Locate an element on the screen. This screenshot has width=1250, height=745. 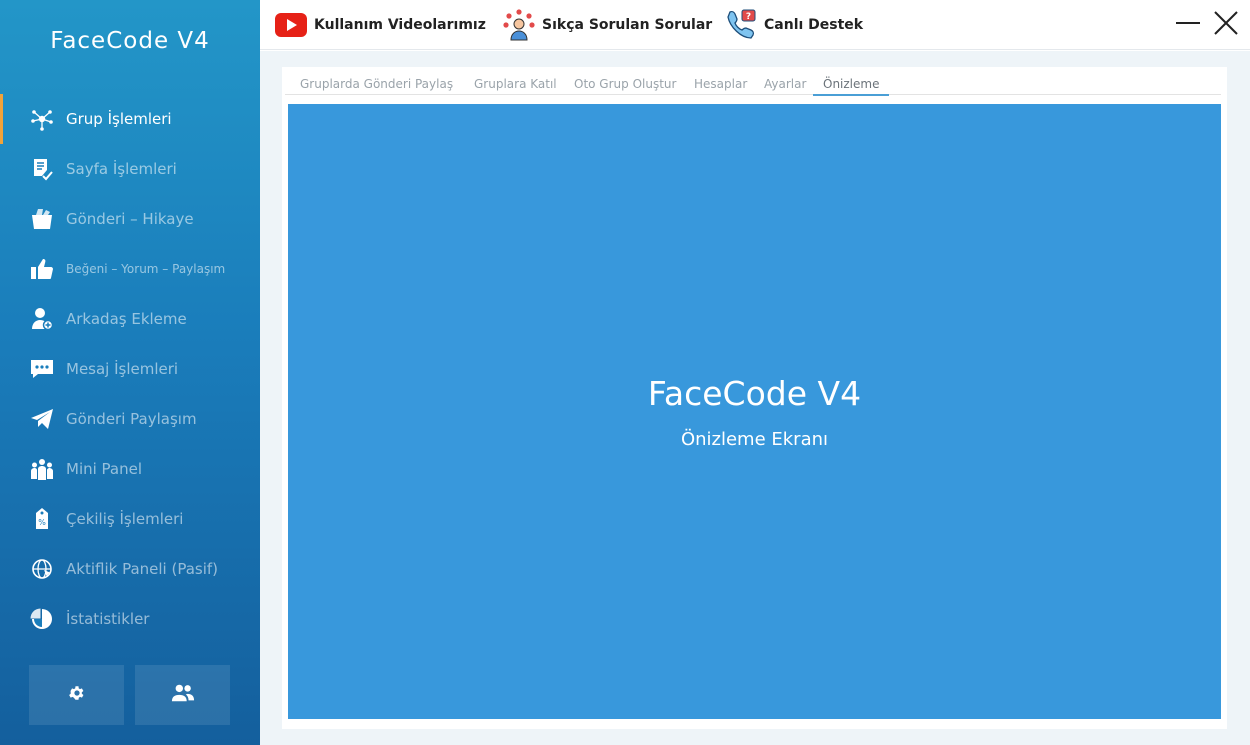
thumbs-up-icon is located at coordinates (42, 269).